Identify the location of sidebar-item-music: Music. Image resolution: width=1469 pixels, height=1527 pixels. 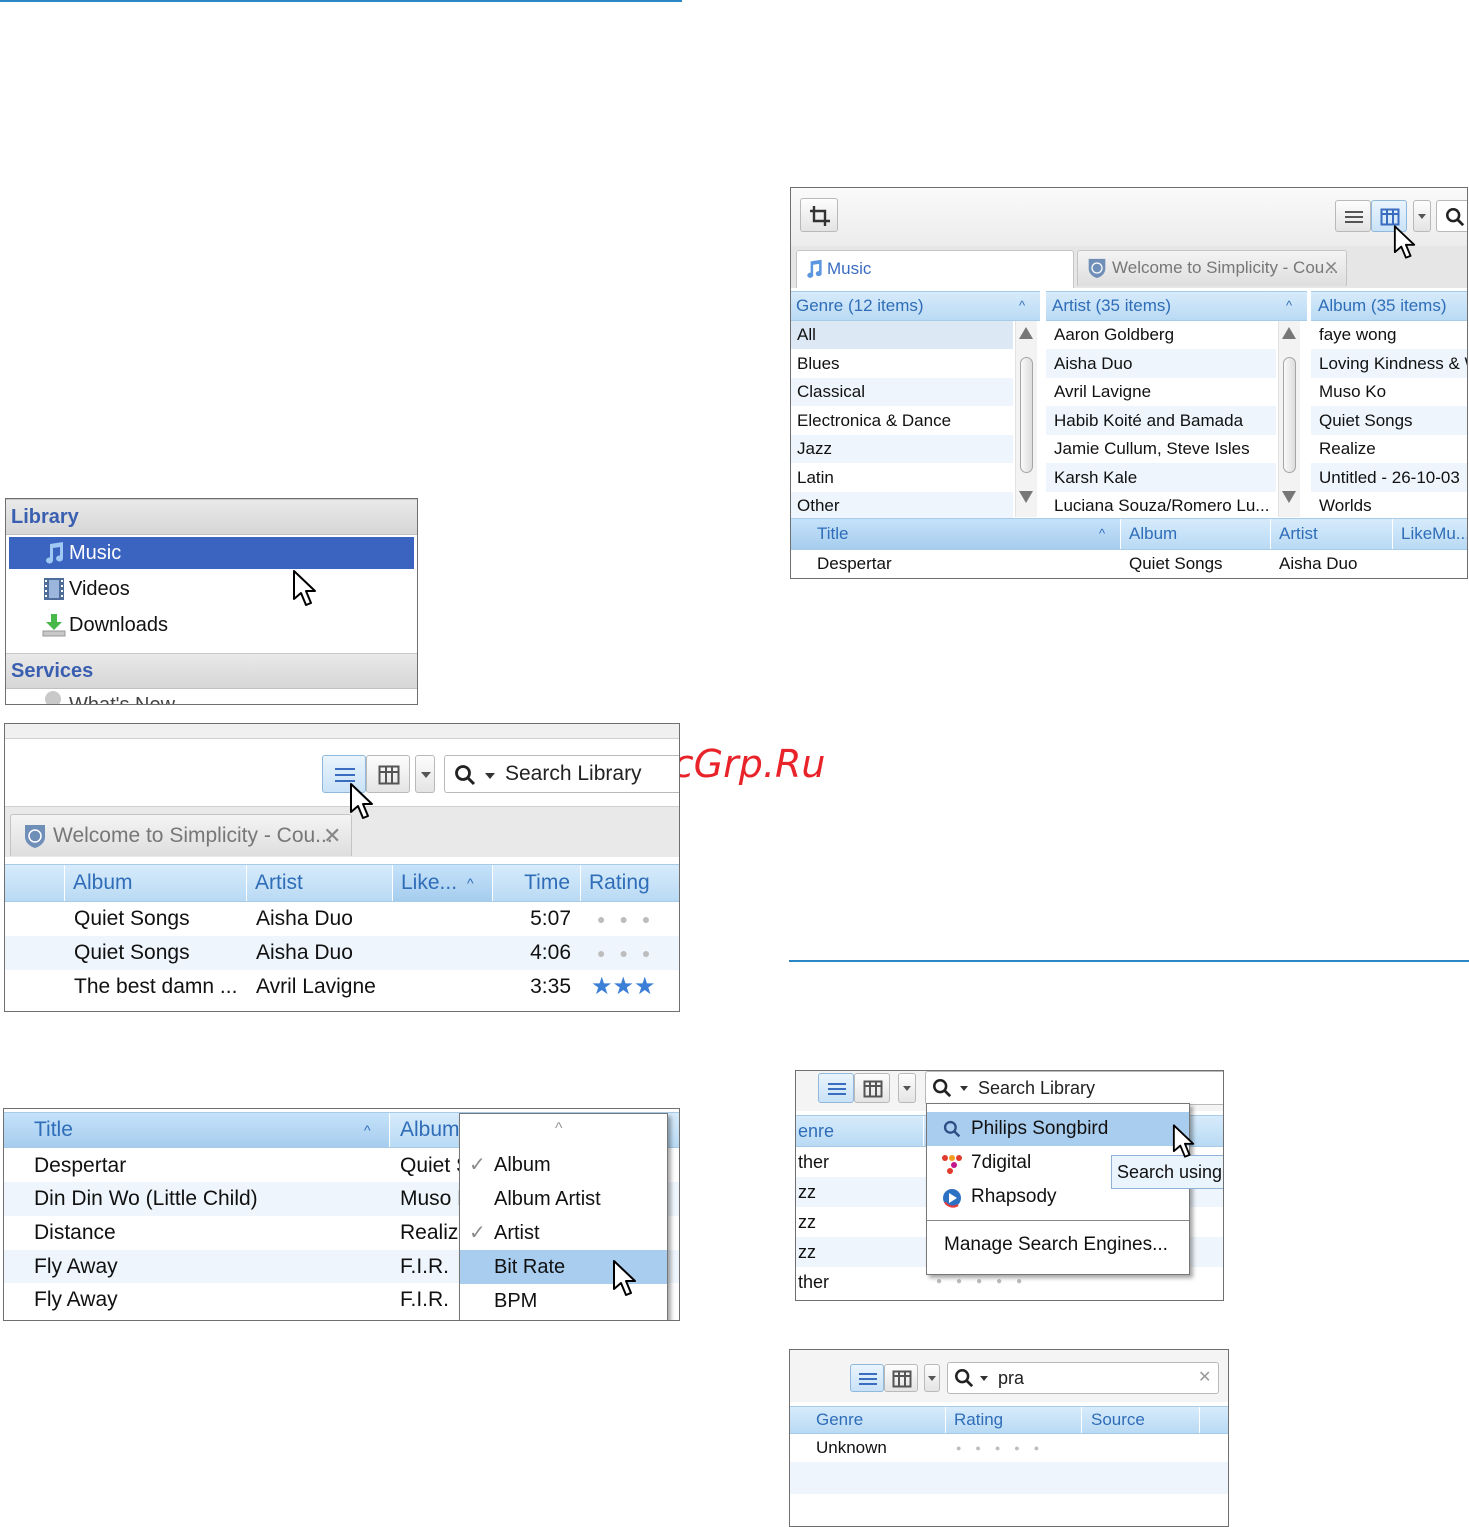
(211, 553).